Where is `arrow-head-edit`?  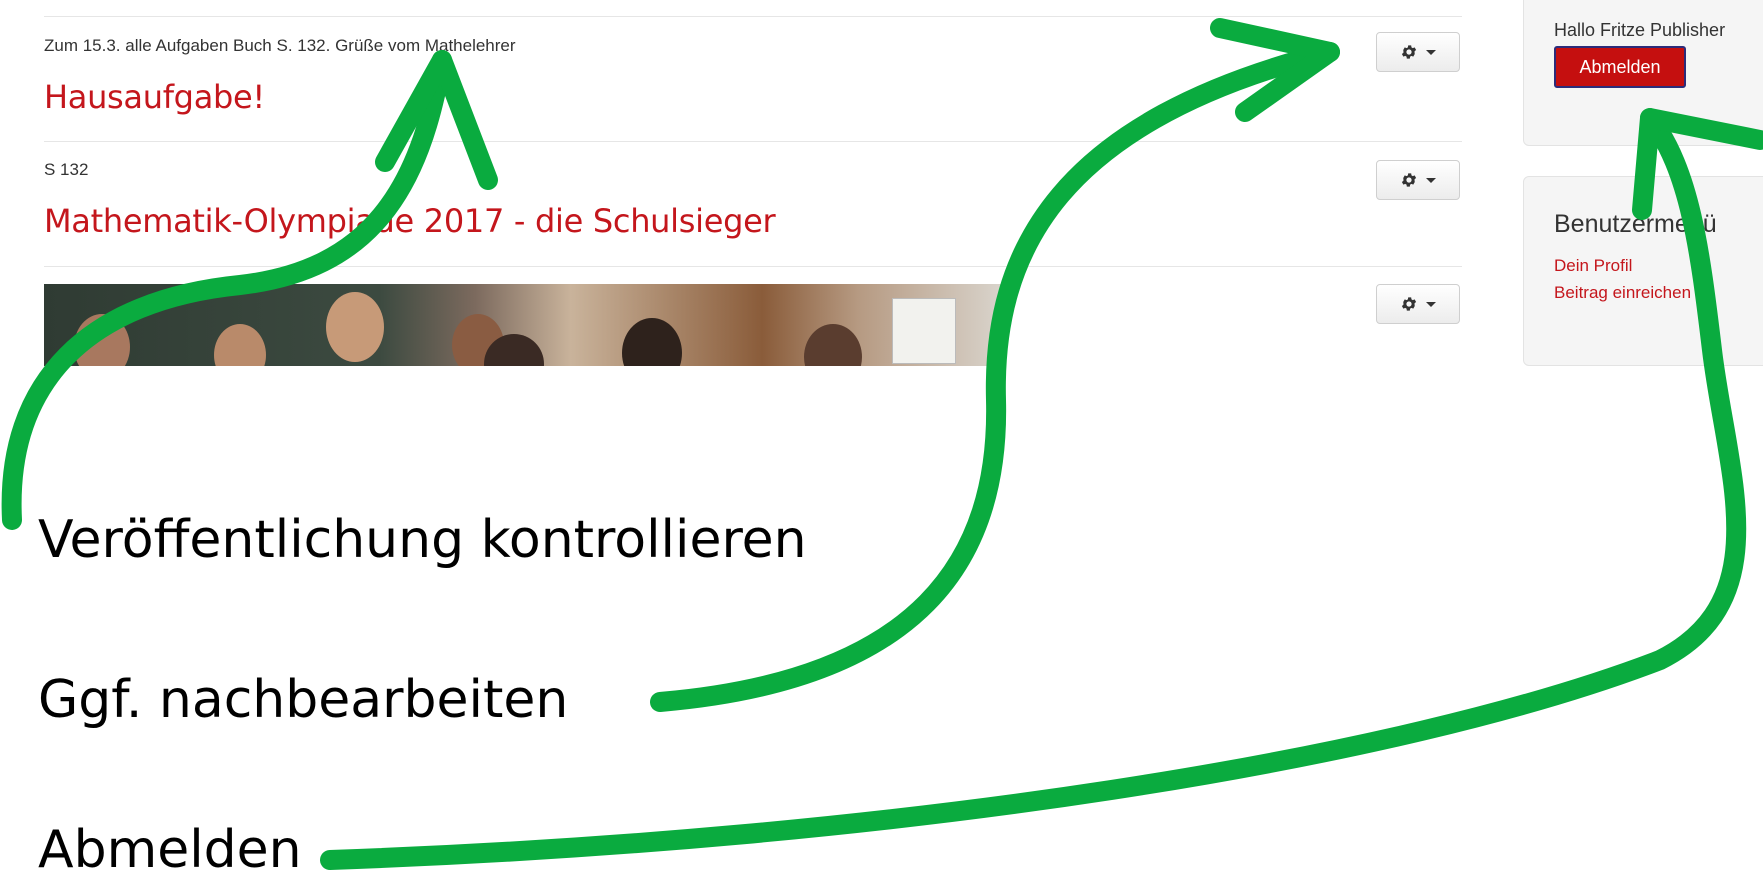
arrow-head-edit is located at coordinates (1275, 70).